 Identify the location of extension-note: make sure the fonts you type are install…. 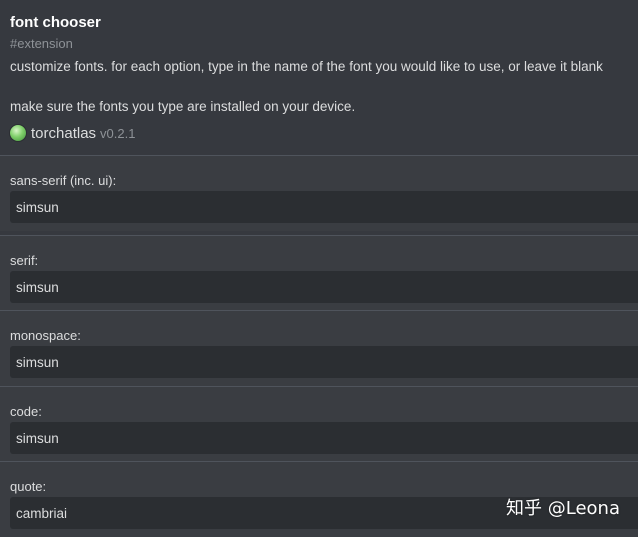
(183, 106).